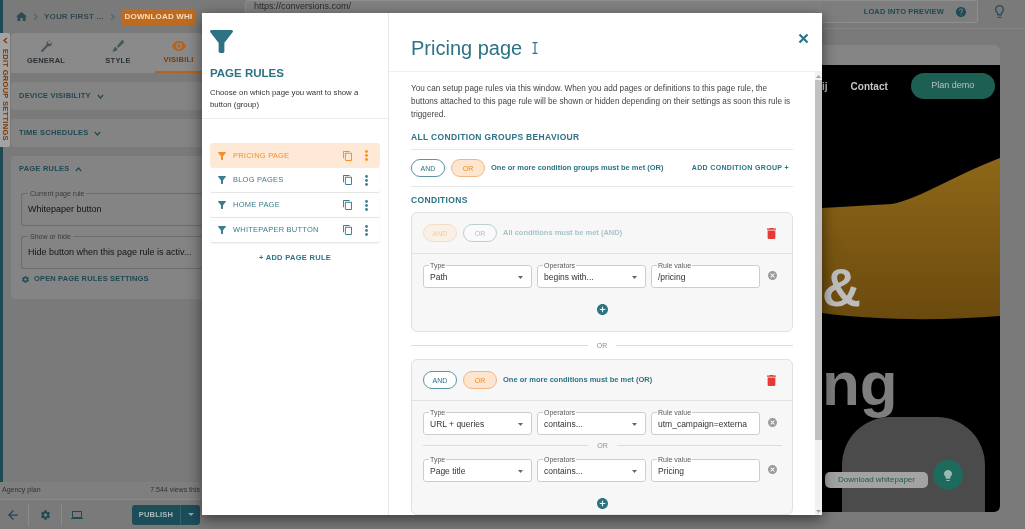 This screenshot has width=1025, height=529. I want to click on scrollbar, so click(818, 293).